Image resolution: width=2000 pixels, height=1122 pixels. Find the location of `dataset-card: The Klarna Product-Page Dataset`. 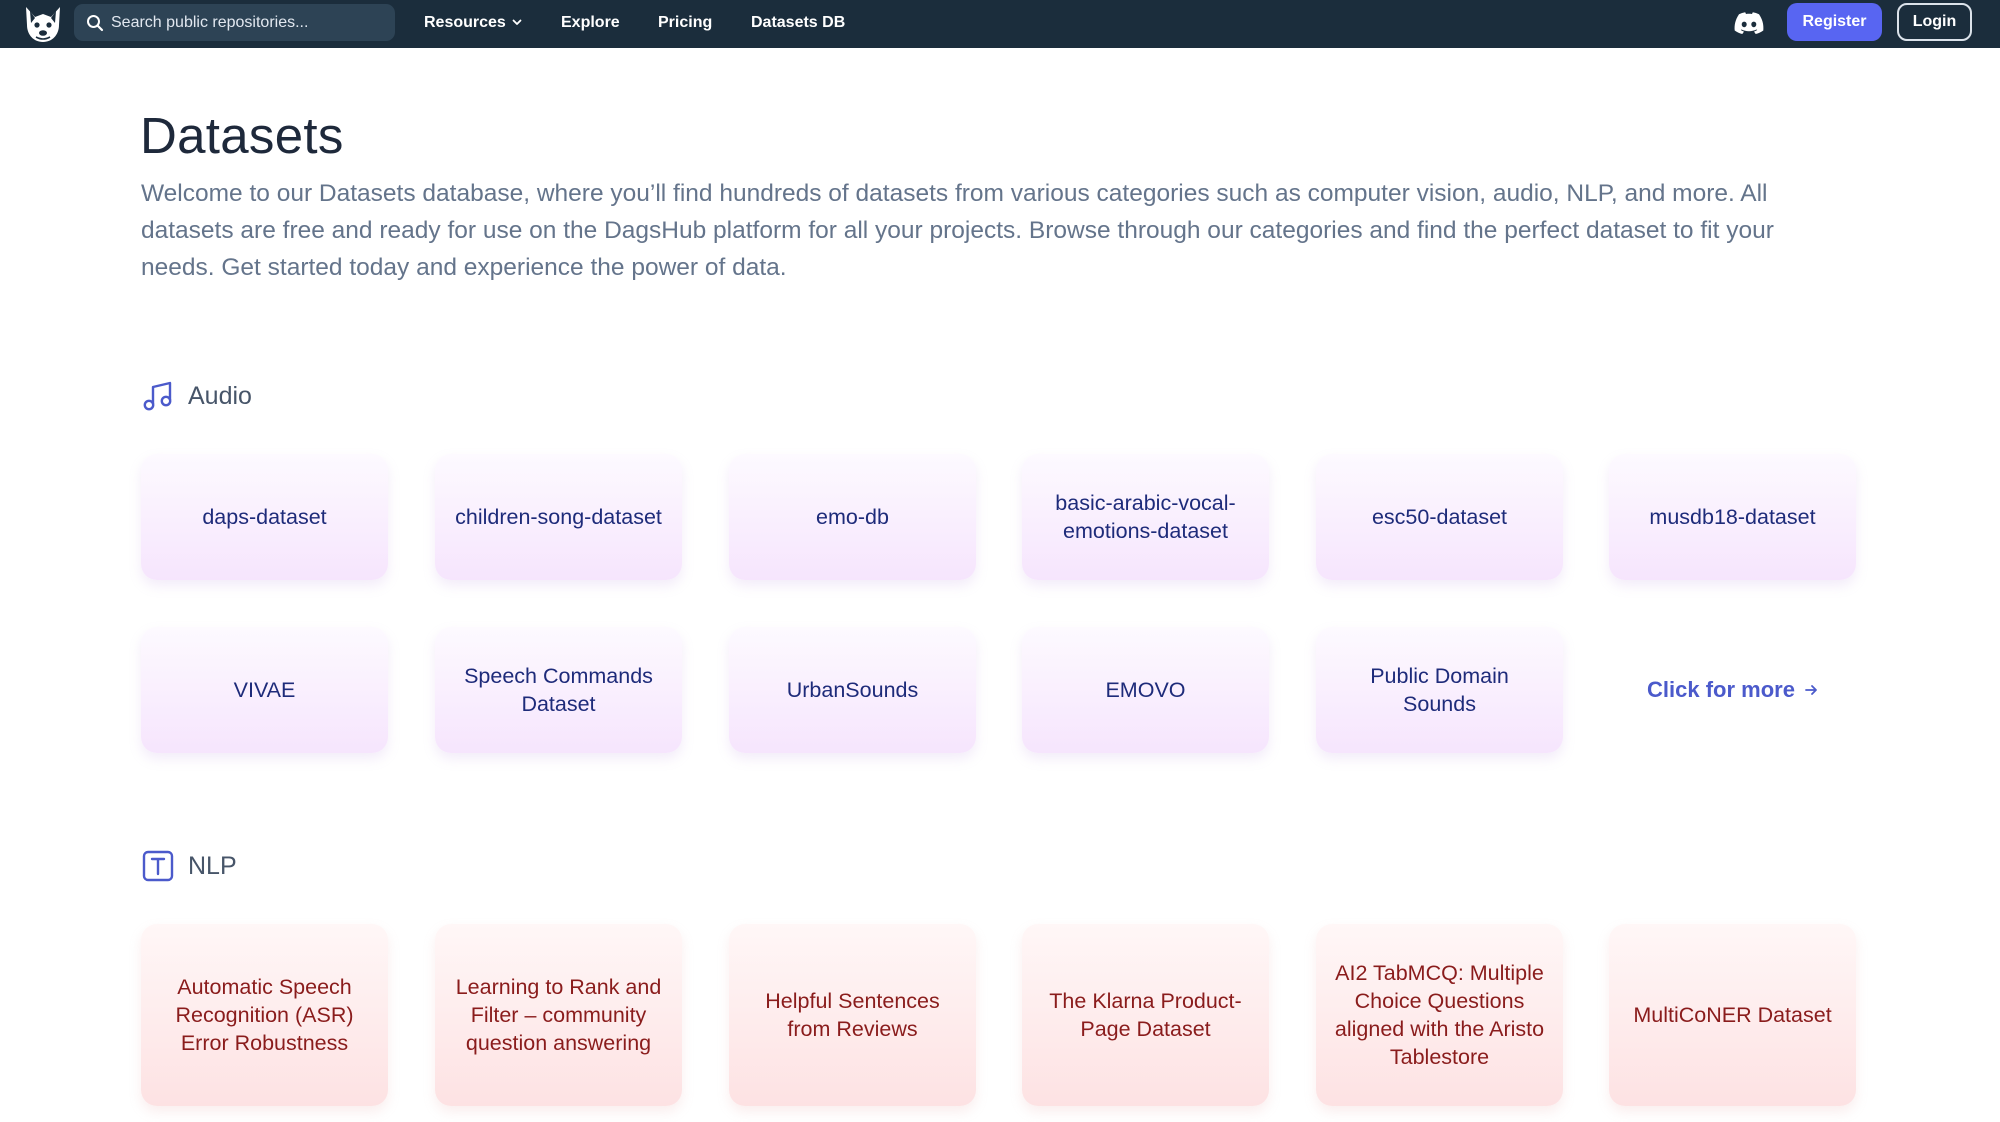

dataset-card: The Klarna Product-Page Dataset is located at coordinates (1145, 1015).